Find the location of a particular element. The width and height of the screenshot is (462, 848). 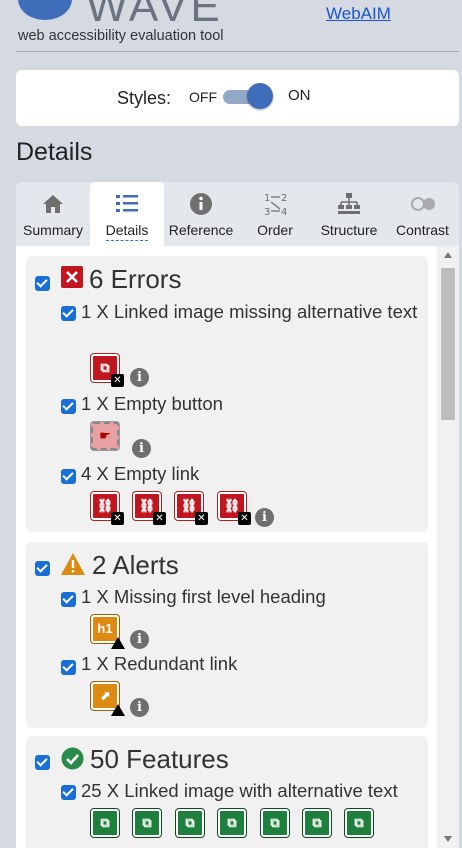

svg-text: 4 is located at coordinates (284, 212).